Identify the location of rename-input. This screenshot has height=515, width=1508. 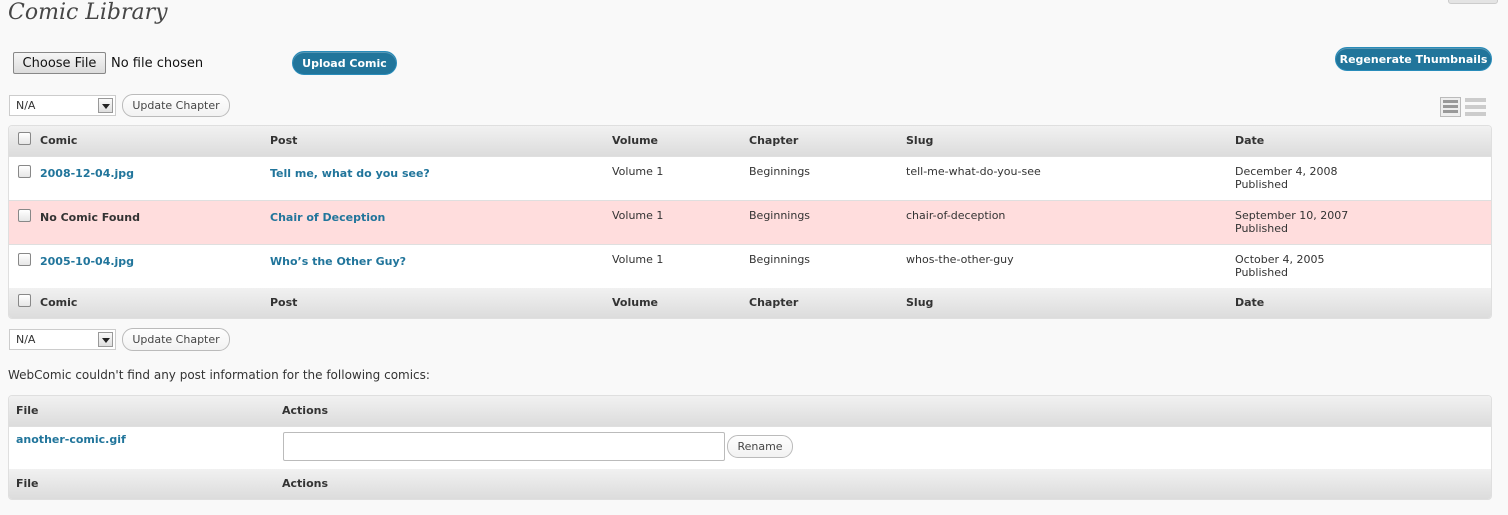
(504, 446).